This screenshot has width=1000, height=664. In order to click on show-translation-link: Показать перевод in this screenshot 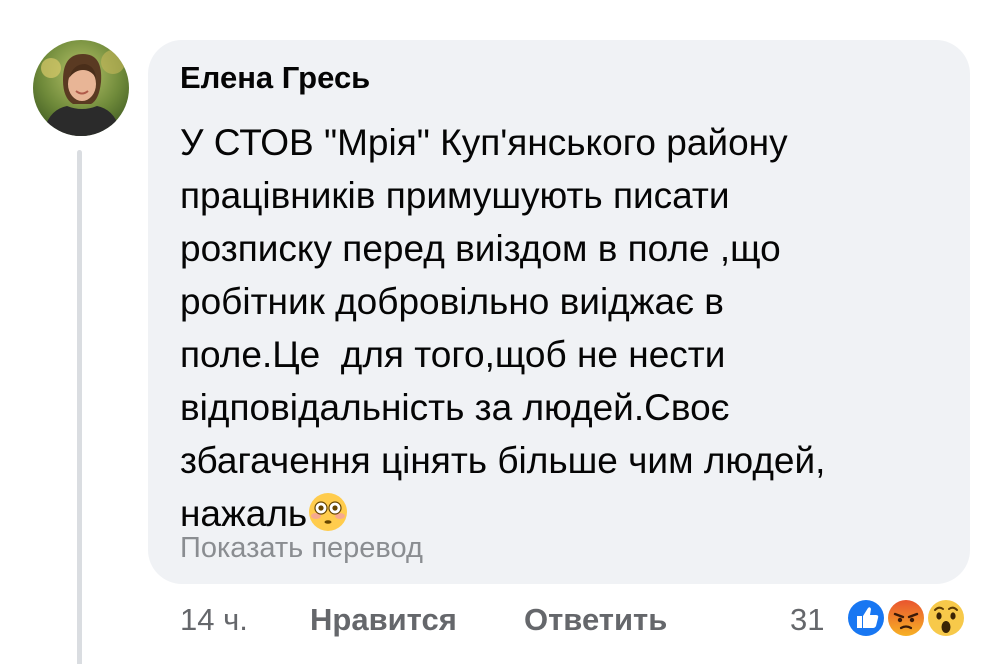, I will do `click(301, 548)`.